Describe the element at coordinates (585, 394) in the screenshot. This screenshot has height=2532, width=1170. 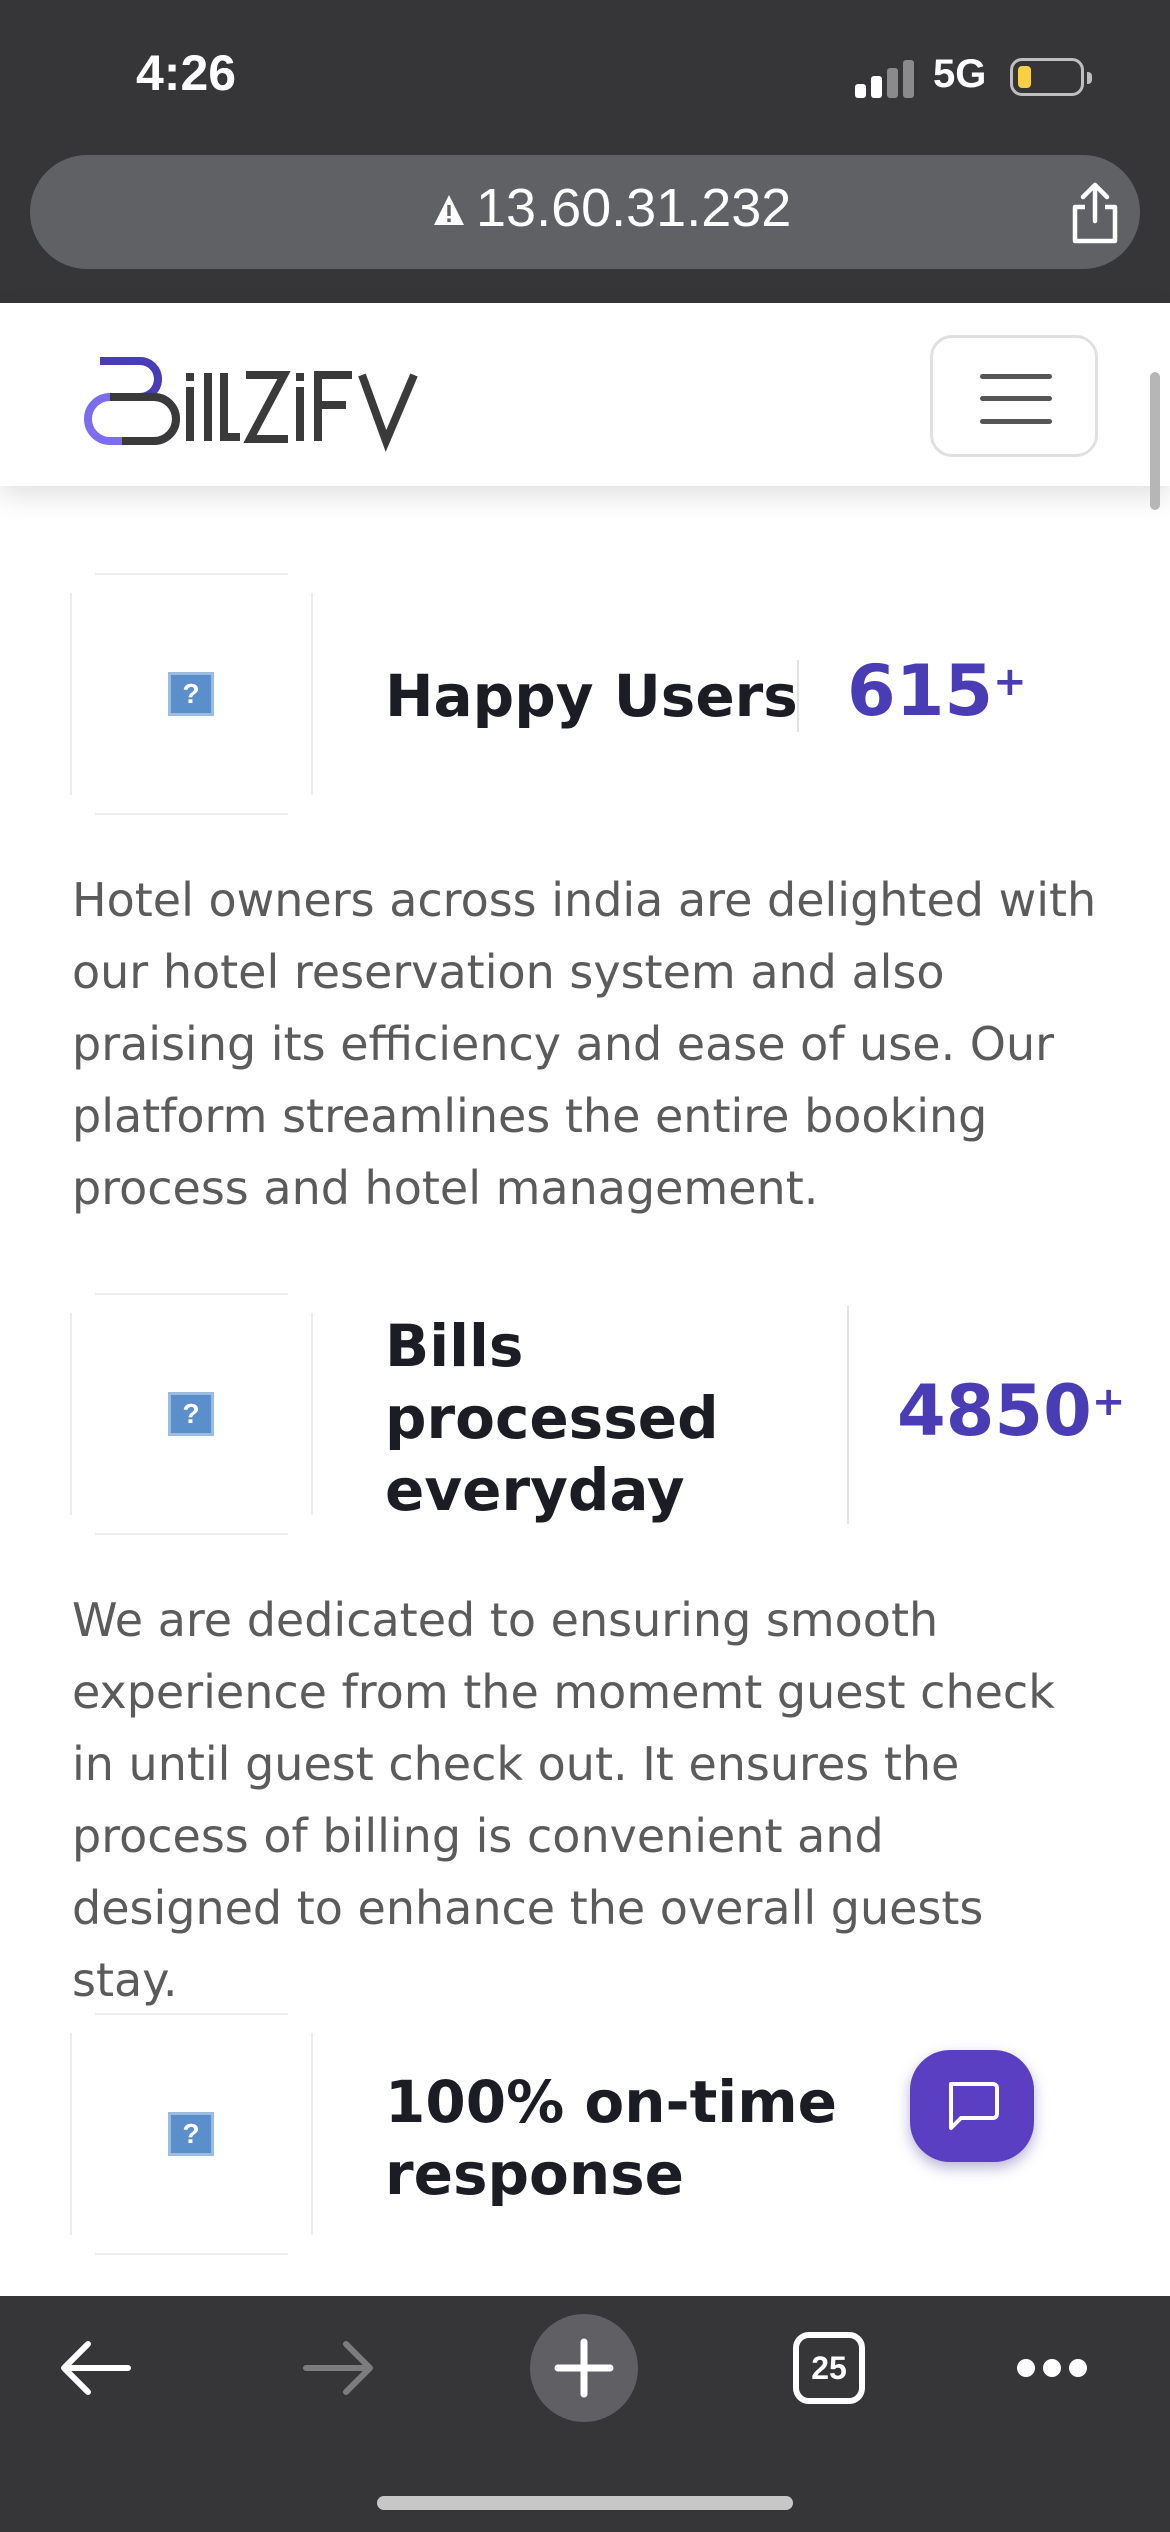
I see `site-header` at that location.